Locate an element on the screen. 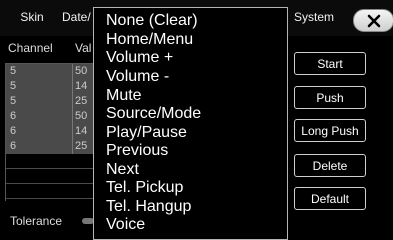  close-icon is located at coordinates (373, 20).